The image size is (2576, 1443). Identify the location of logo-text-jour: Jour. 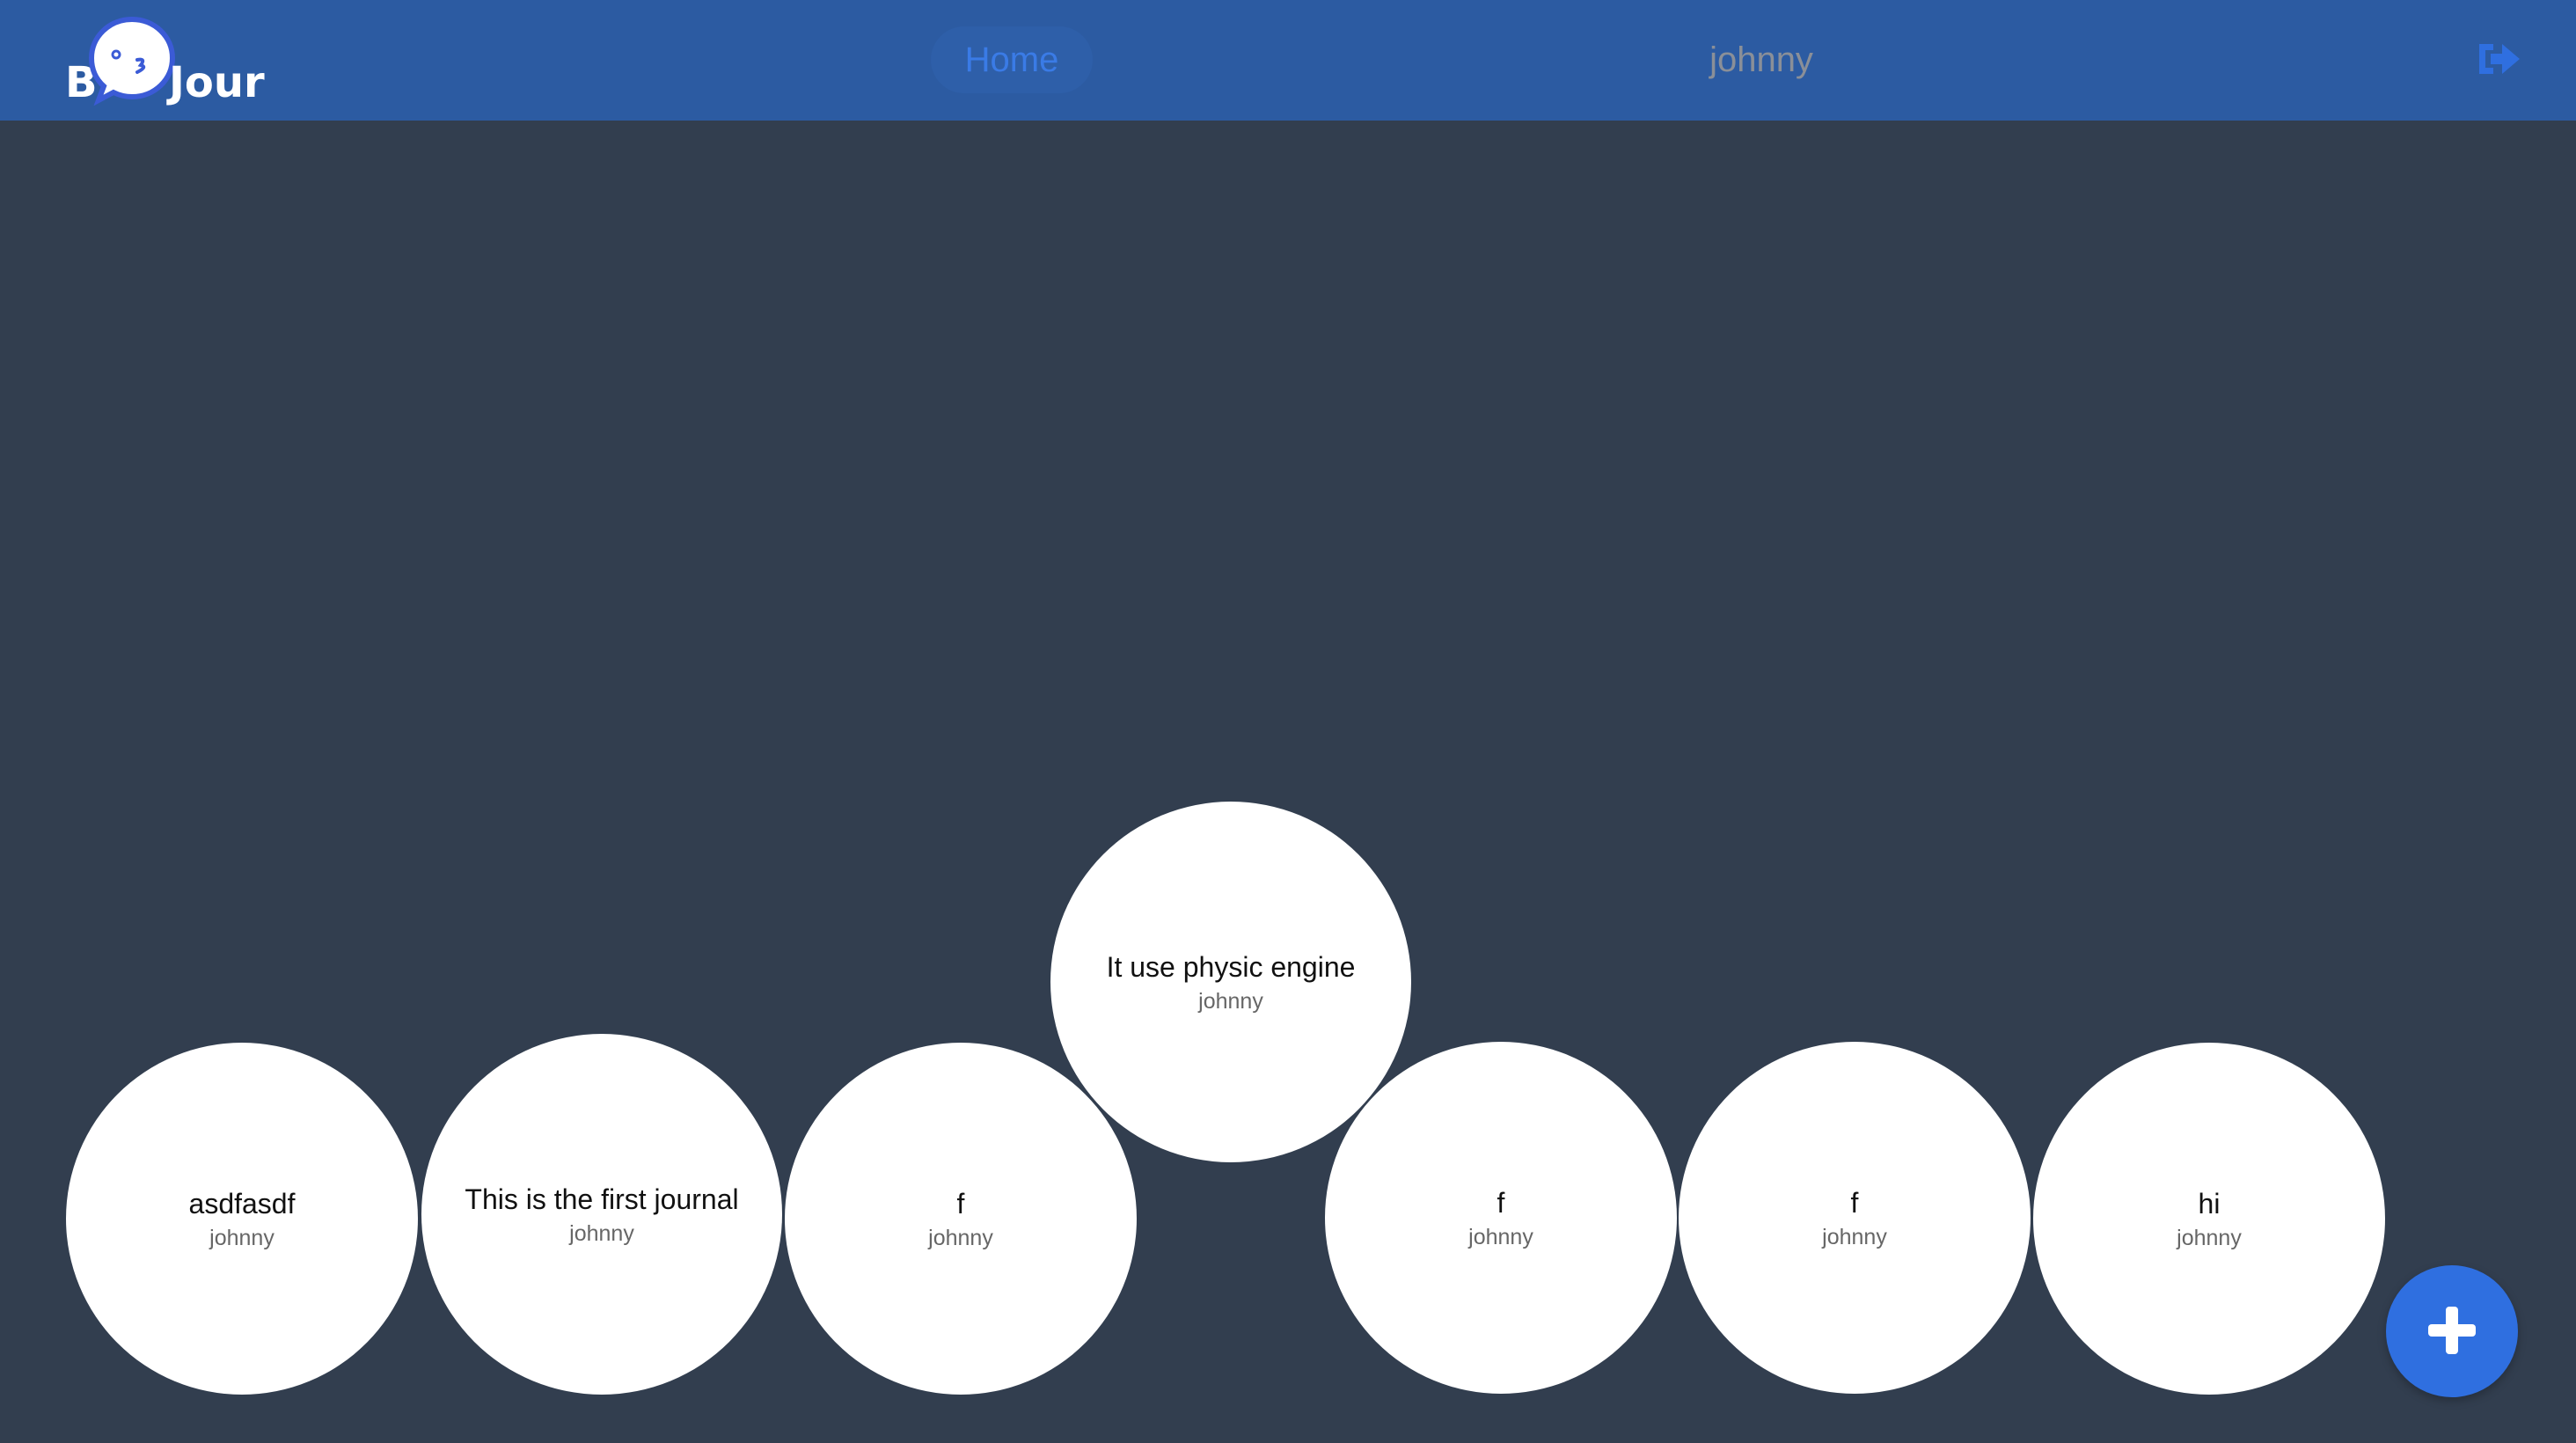
(217, 82).